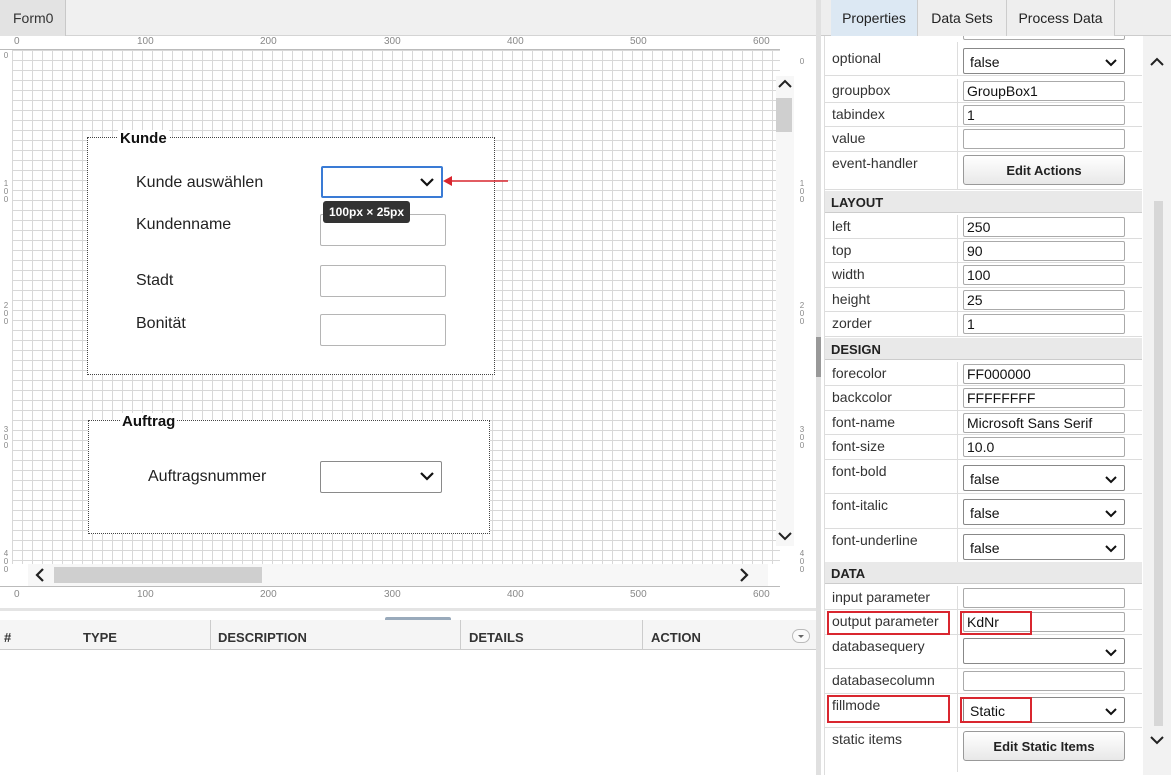 The width and height of the screenshot is (1171, 775). I want to click on label-auftragsnummer: Auftragsnummer, so click(207, 476).